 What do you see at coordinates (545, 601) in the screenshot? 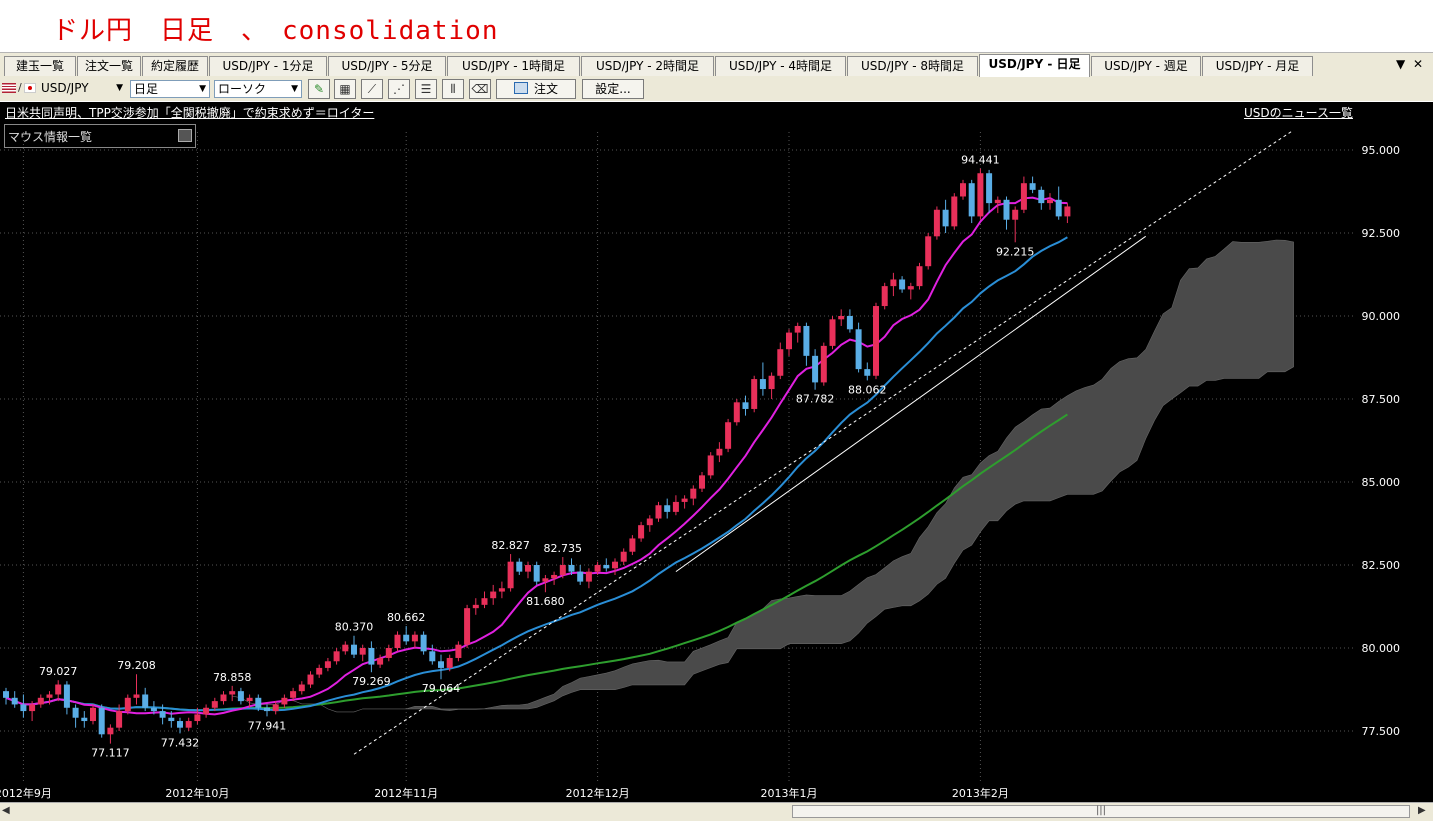
I see `price-annotation: 81.680` at bounding box center [545, 601].